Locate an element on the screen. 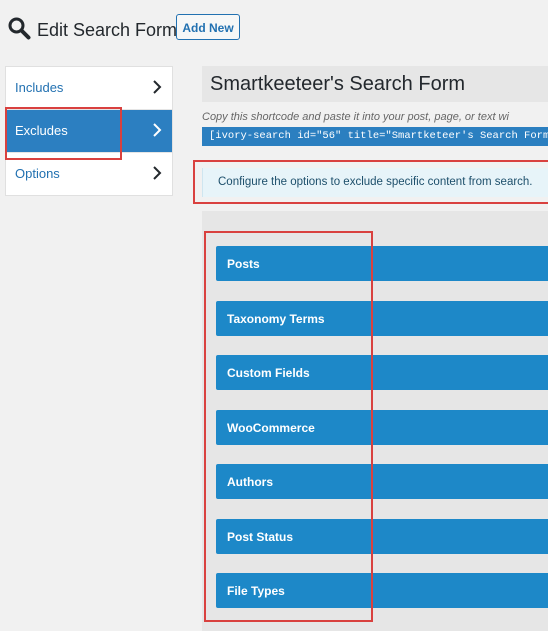 The height and width of the screenshot is (631, 548). tab-includes-label: Includes is located at coordinates (39, 87).